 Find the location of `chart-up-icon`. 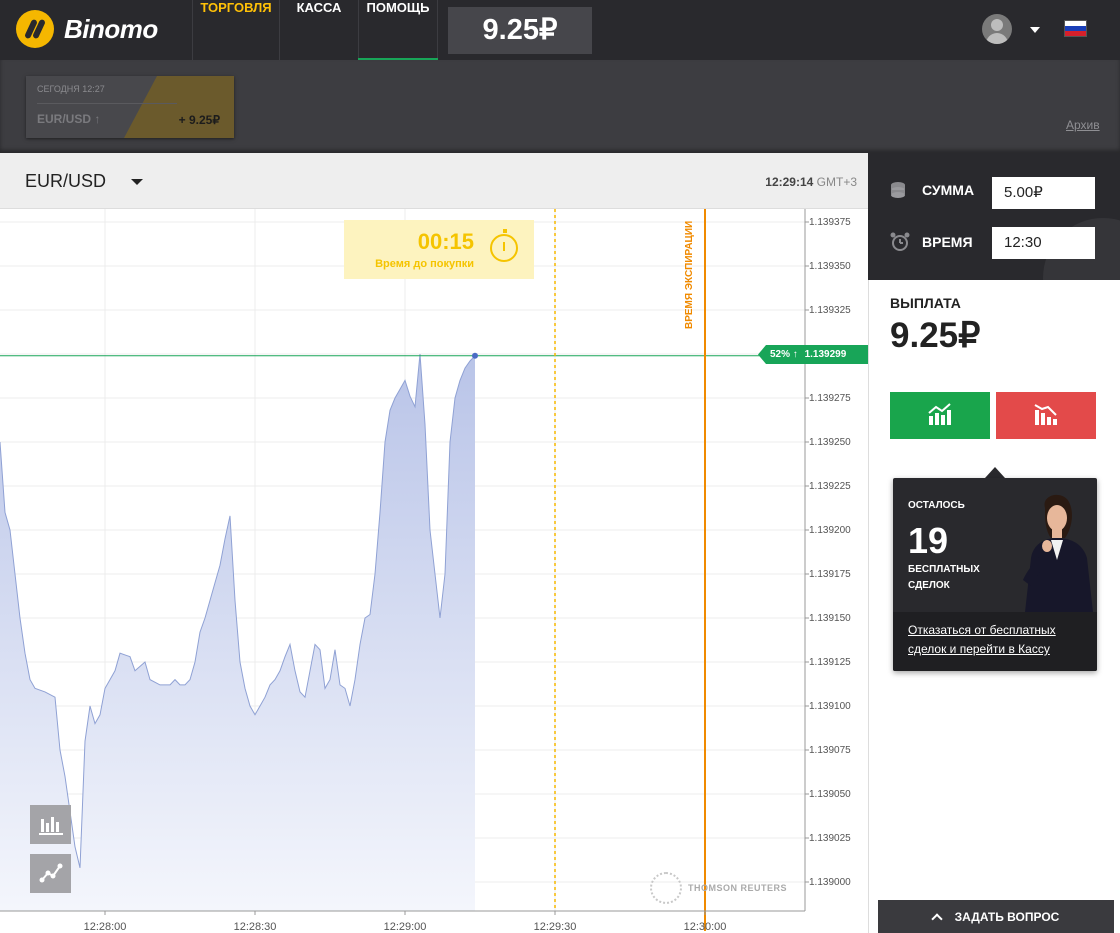

chart-up-icon is located at coordinates (939, 414).